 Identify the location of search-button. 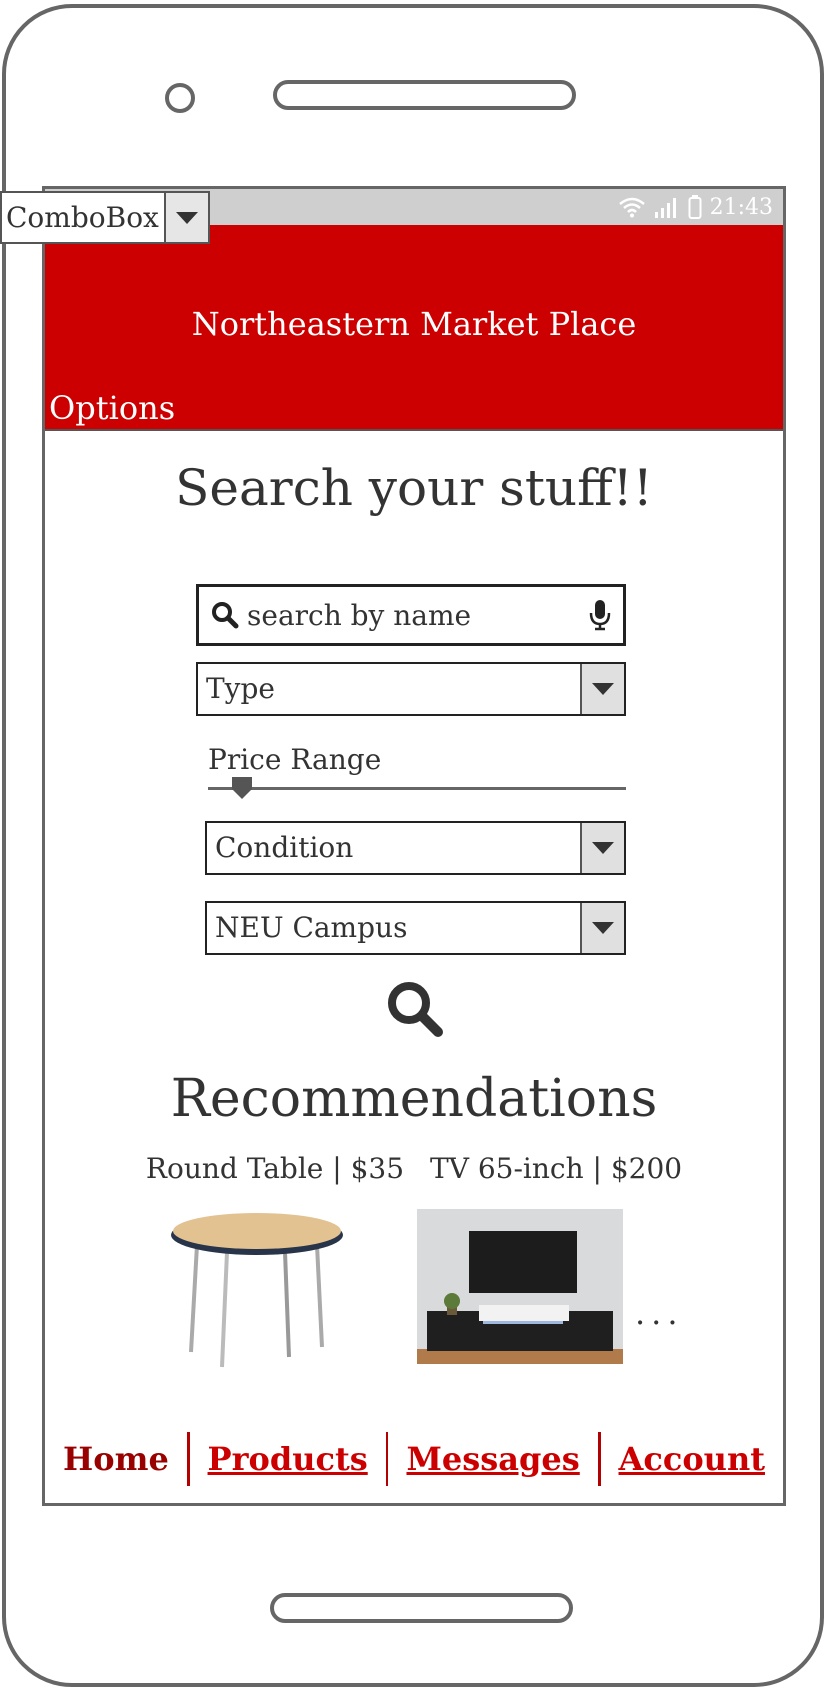
(415, 1009).